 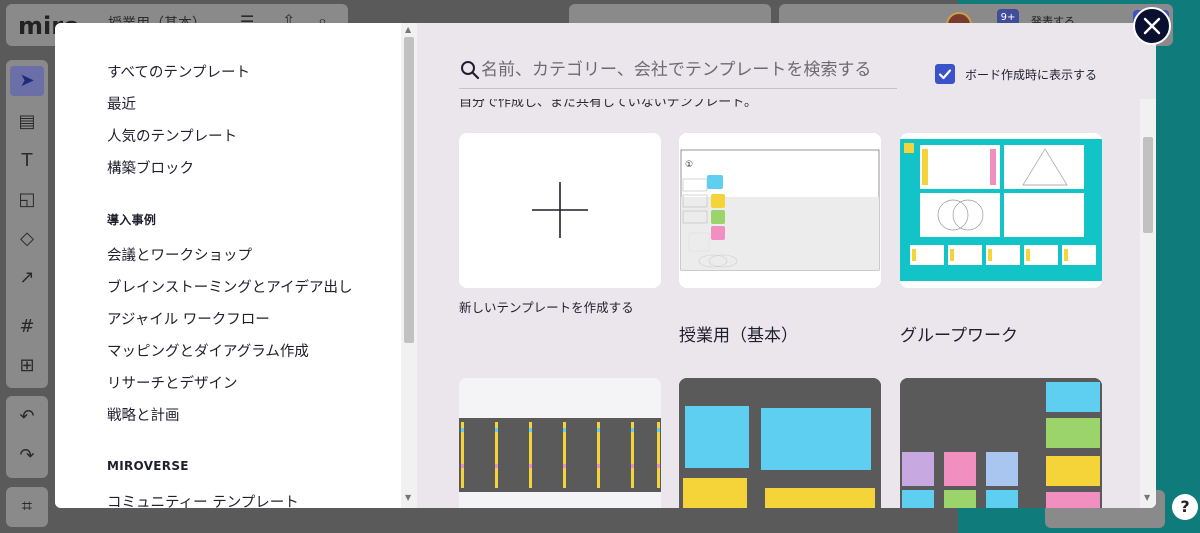 I want to click on sidebar-item-meetings: 会議とワークショップ, so click(x=179, y=254).